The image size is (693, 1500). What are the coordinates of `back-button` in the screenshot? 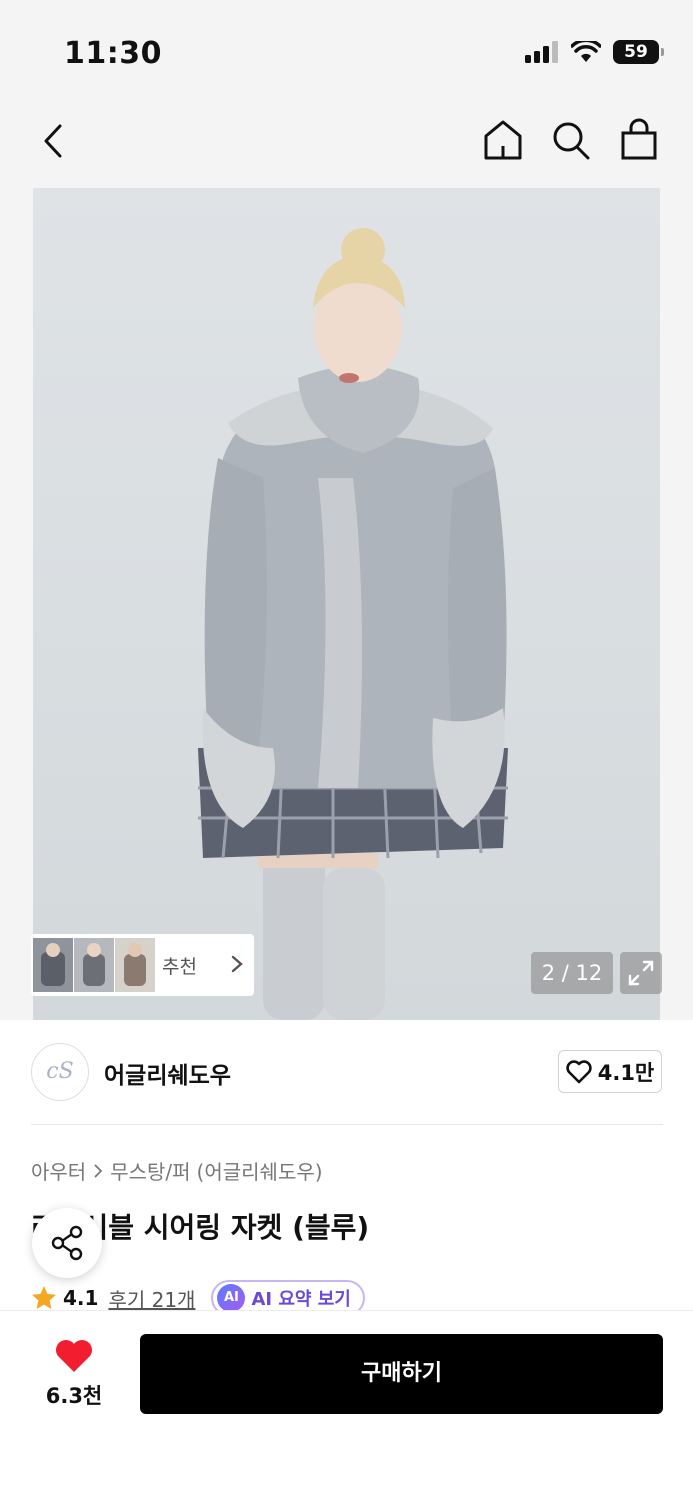 It's located at (54, 141).